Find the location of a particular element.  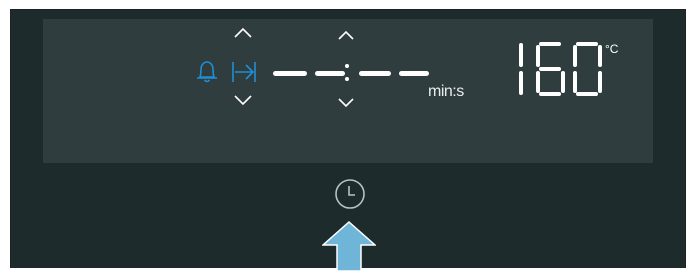

digit0-upper-right-segment is located at coordinates (600, 56).